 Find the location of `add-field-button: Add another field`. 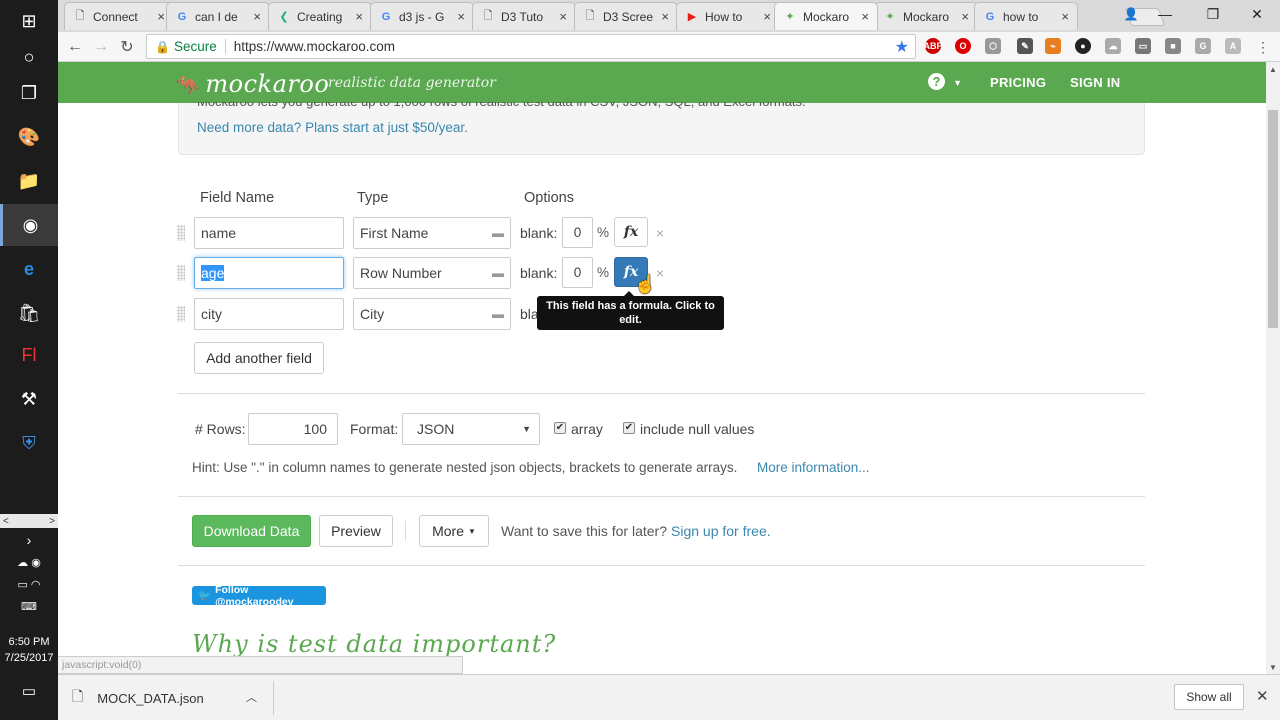

add-field-button: Add another field is located at coordinates (259, 358).